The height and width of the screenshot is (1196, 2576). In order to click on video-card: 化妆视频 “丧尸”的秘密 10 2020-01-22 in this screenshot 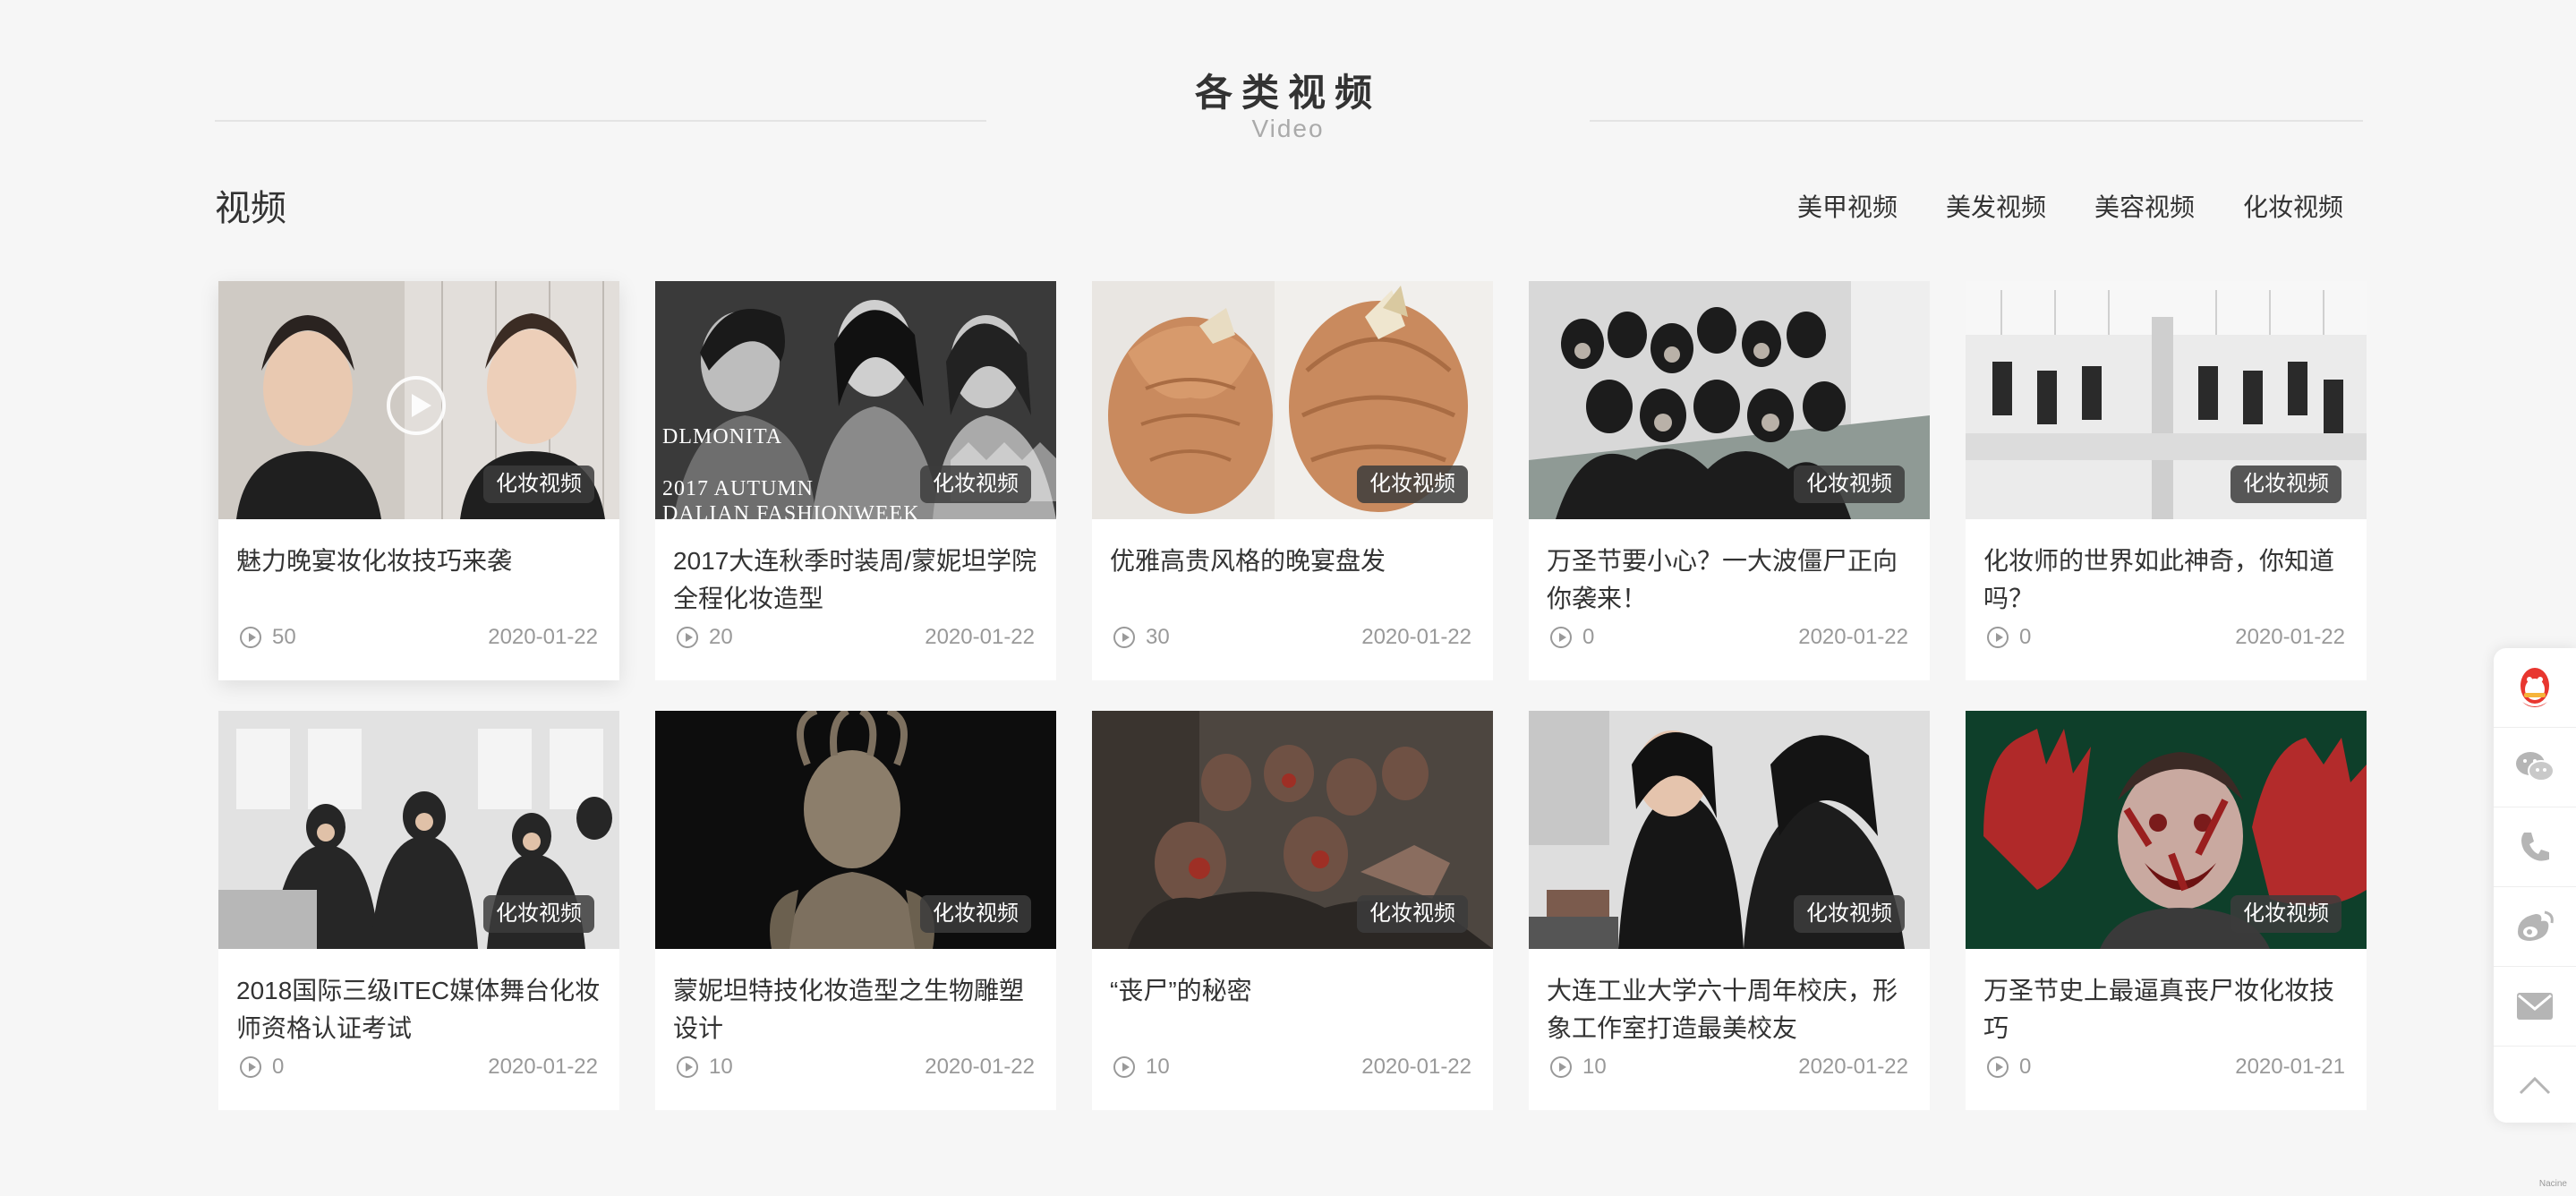, I will do `click(1292, 910)`.